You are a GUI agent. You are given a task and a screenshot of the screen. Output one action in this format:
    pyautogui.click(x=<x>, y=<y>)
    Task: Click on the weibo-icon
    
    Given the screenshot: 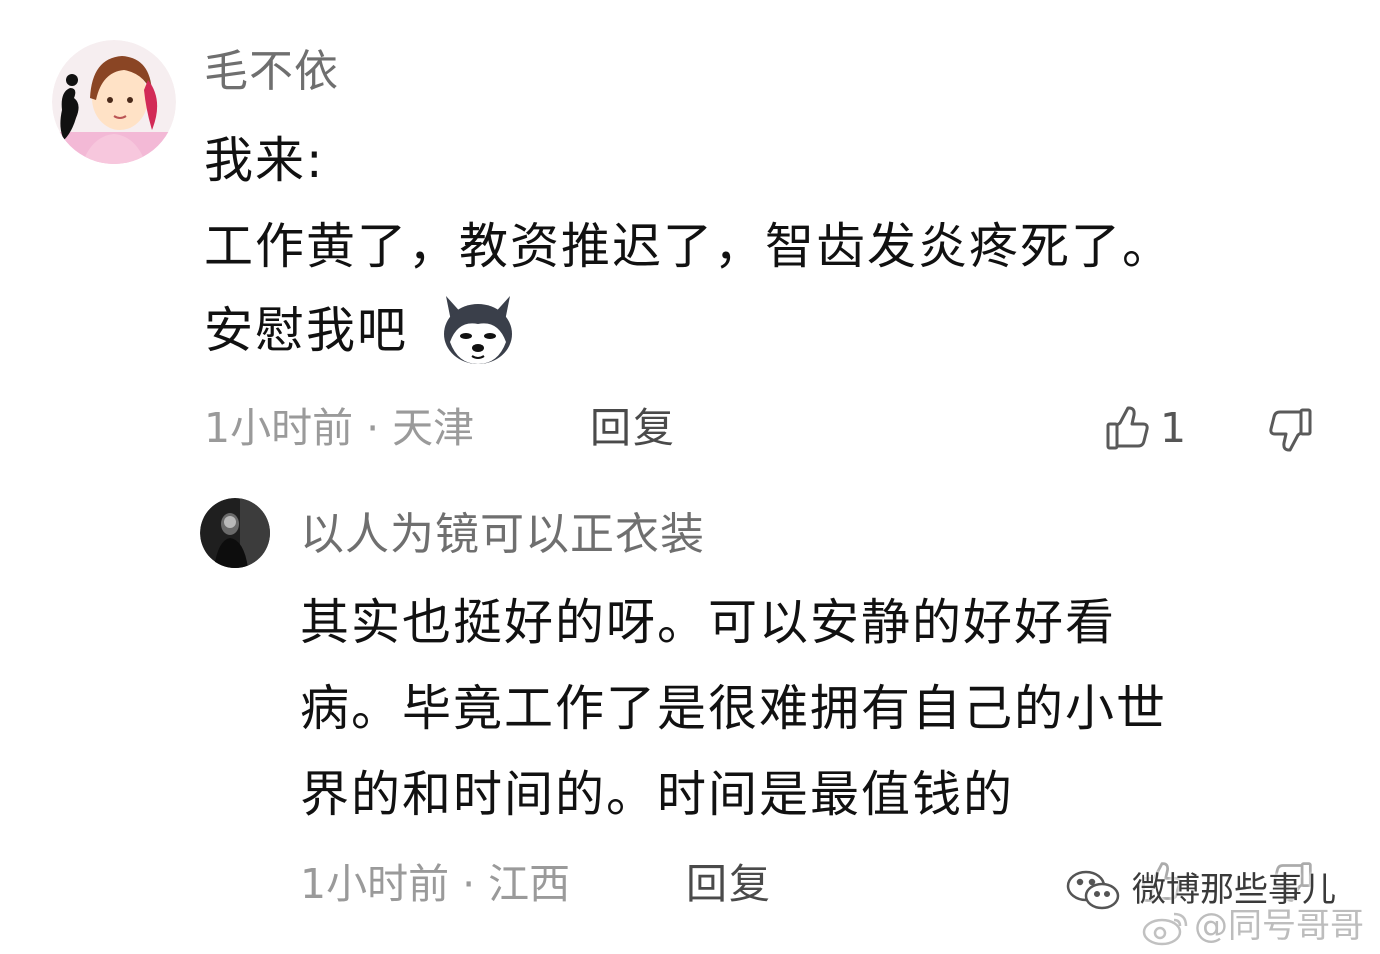 What is the action you would take?
    pyautogui.click(x=1166, y=930)
    